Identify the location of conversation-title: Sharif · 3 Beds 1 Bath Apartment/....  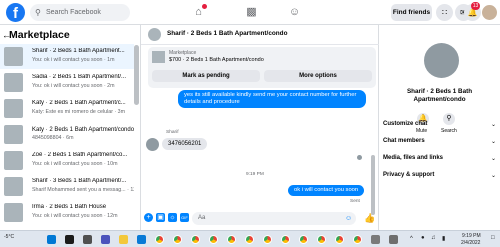
(79, 181).